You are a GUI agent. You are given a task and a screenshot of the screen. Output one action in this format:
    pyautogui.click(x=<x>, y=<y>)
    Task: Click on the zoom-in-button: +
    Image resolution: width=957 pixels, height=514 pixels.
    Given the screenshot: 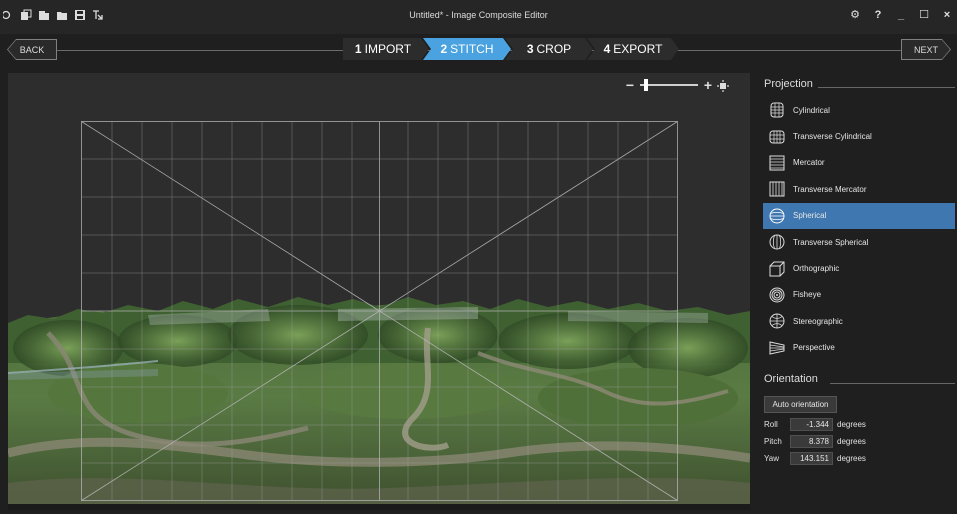 What is the action you would take?
    pyautogui.click(x=708, y=85)
    